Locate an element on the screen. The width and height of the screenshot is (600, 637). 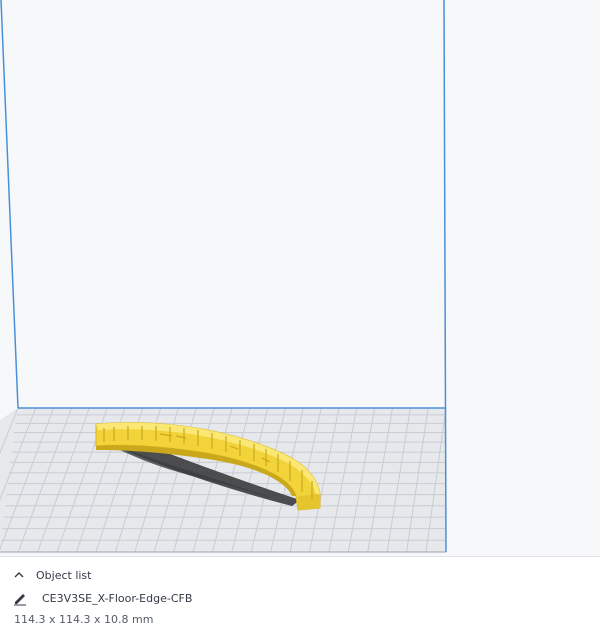
pencil-icon is located at coordinates (20, 598).